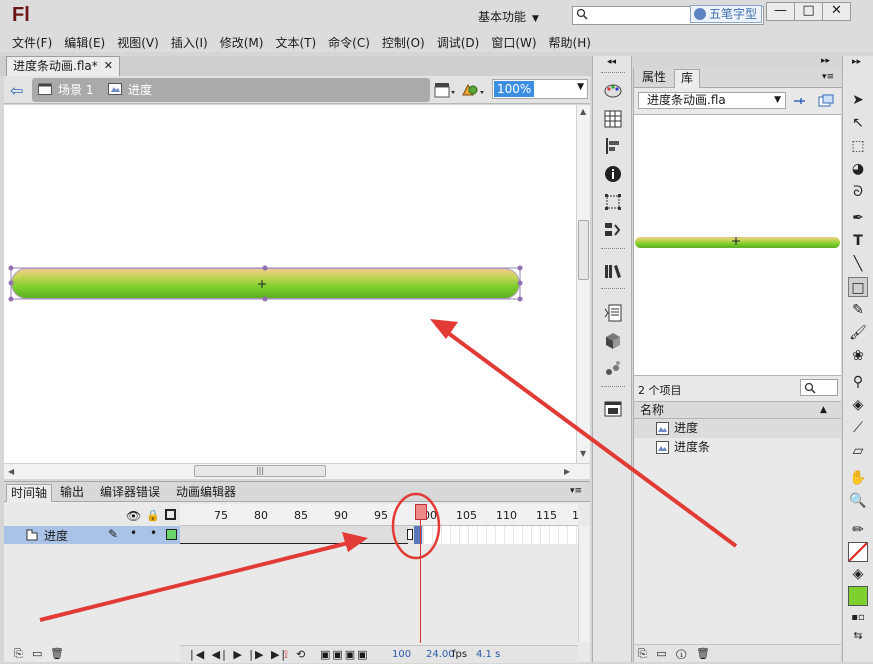 The width and height of the screenshot is (873, 664). Describe the element at coordinates (858, 100) in the screenshot. I see `selection-tool-icon: ➤` at that location.